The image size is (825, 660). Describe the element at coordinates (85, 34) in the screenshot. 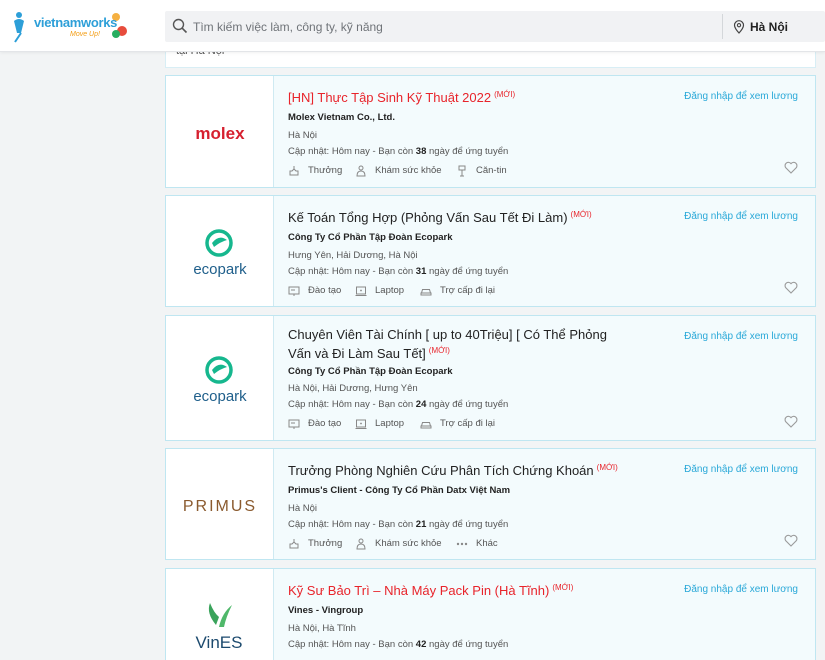

I see `logo-tagline: Move Up!` at that location.